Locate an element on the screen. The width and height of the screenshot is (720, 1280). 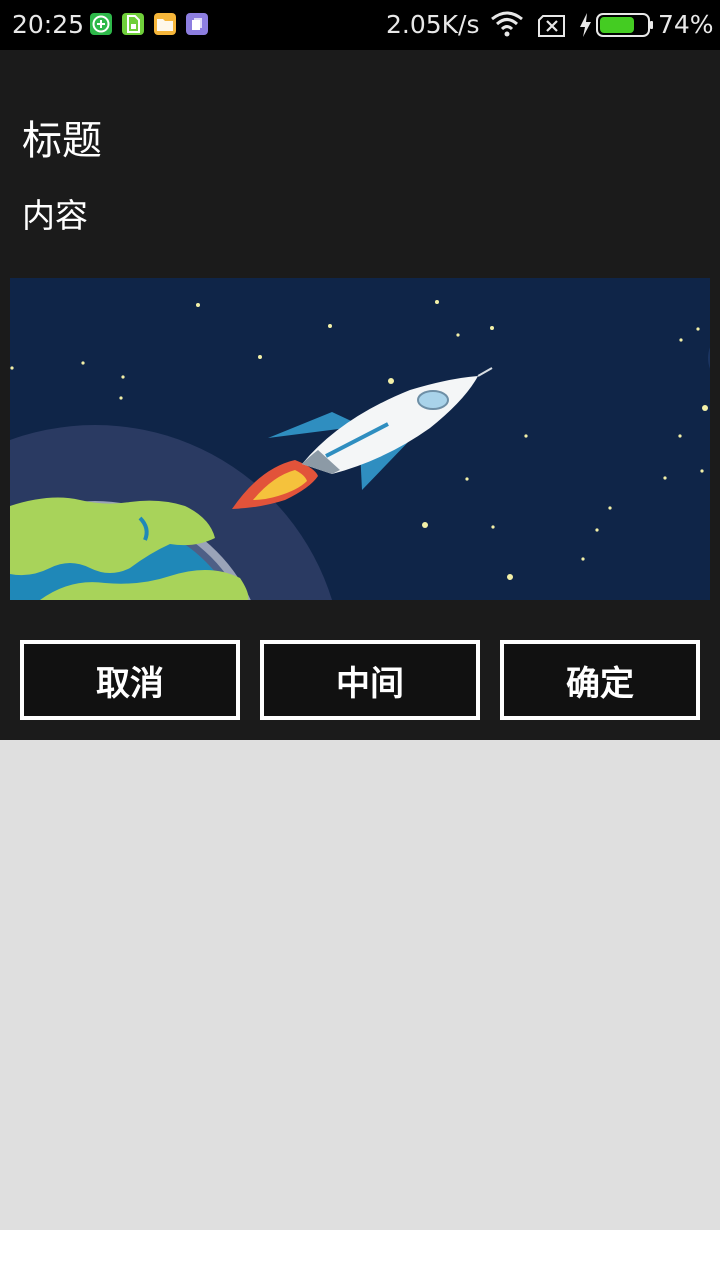
neutral-button: 中间 is located at coordinates (370, 680).